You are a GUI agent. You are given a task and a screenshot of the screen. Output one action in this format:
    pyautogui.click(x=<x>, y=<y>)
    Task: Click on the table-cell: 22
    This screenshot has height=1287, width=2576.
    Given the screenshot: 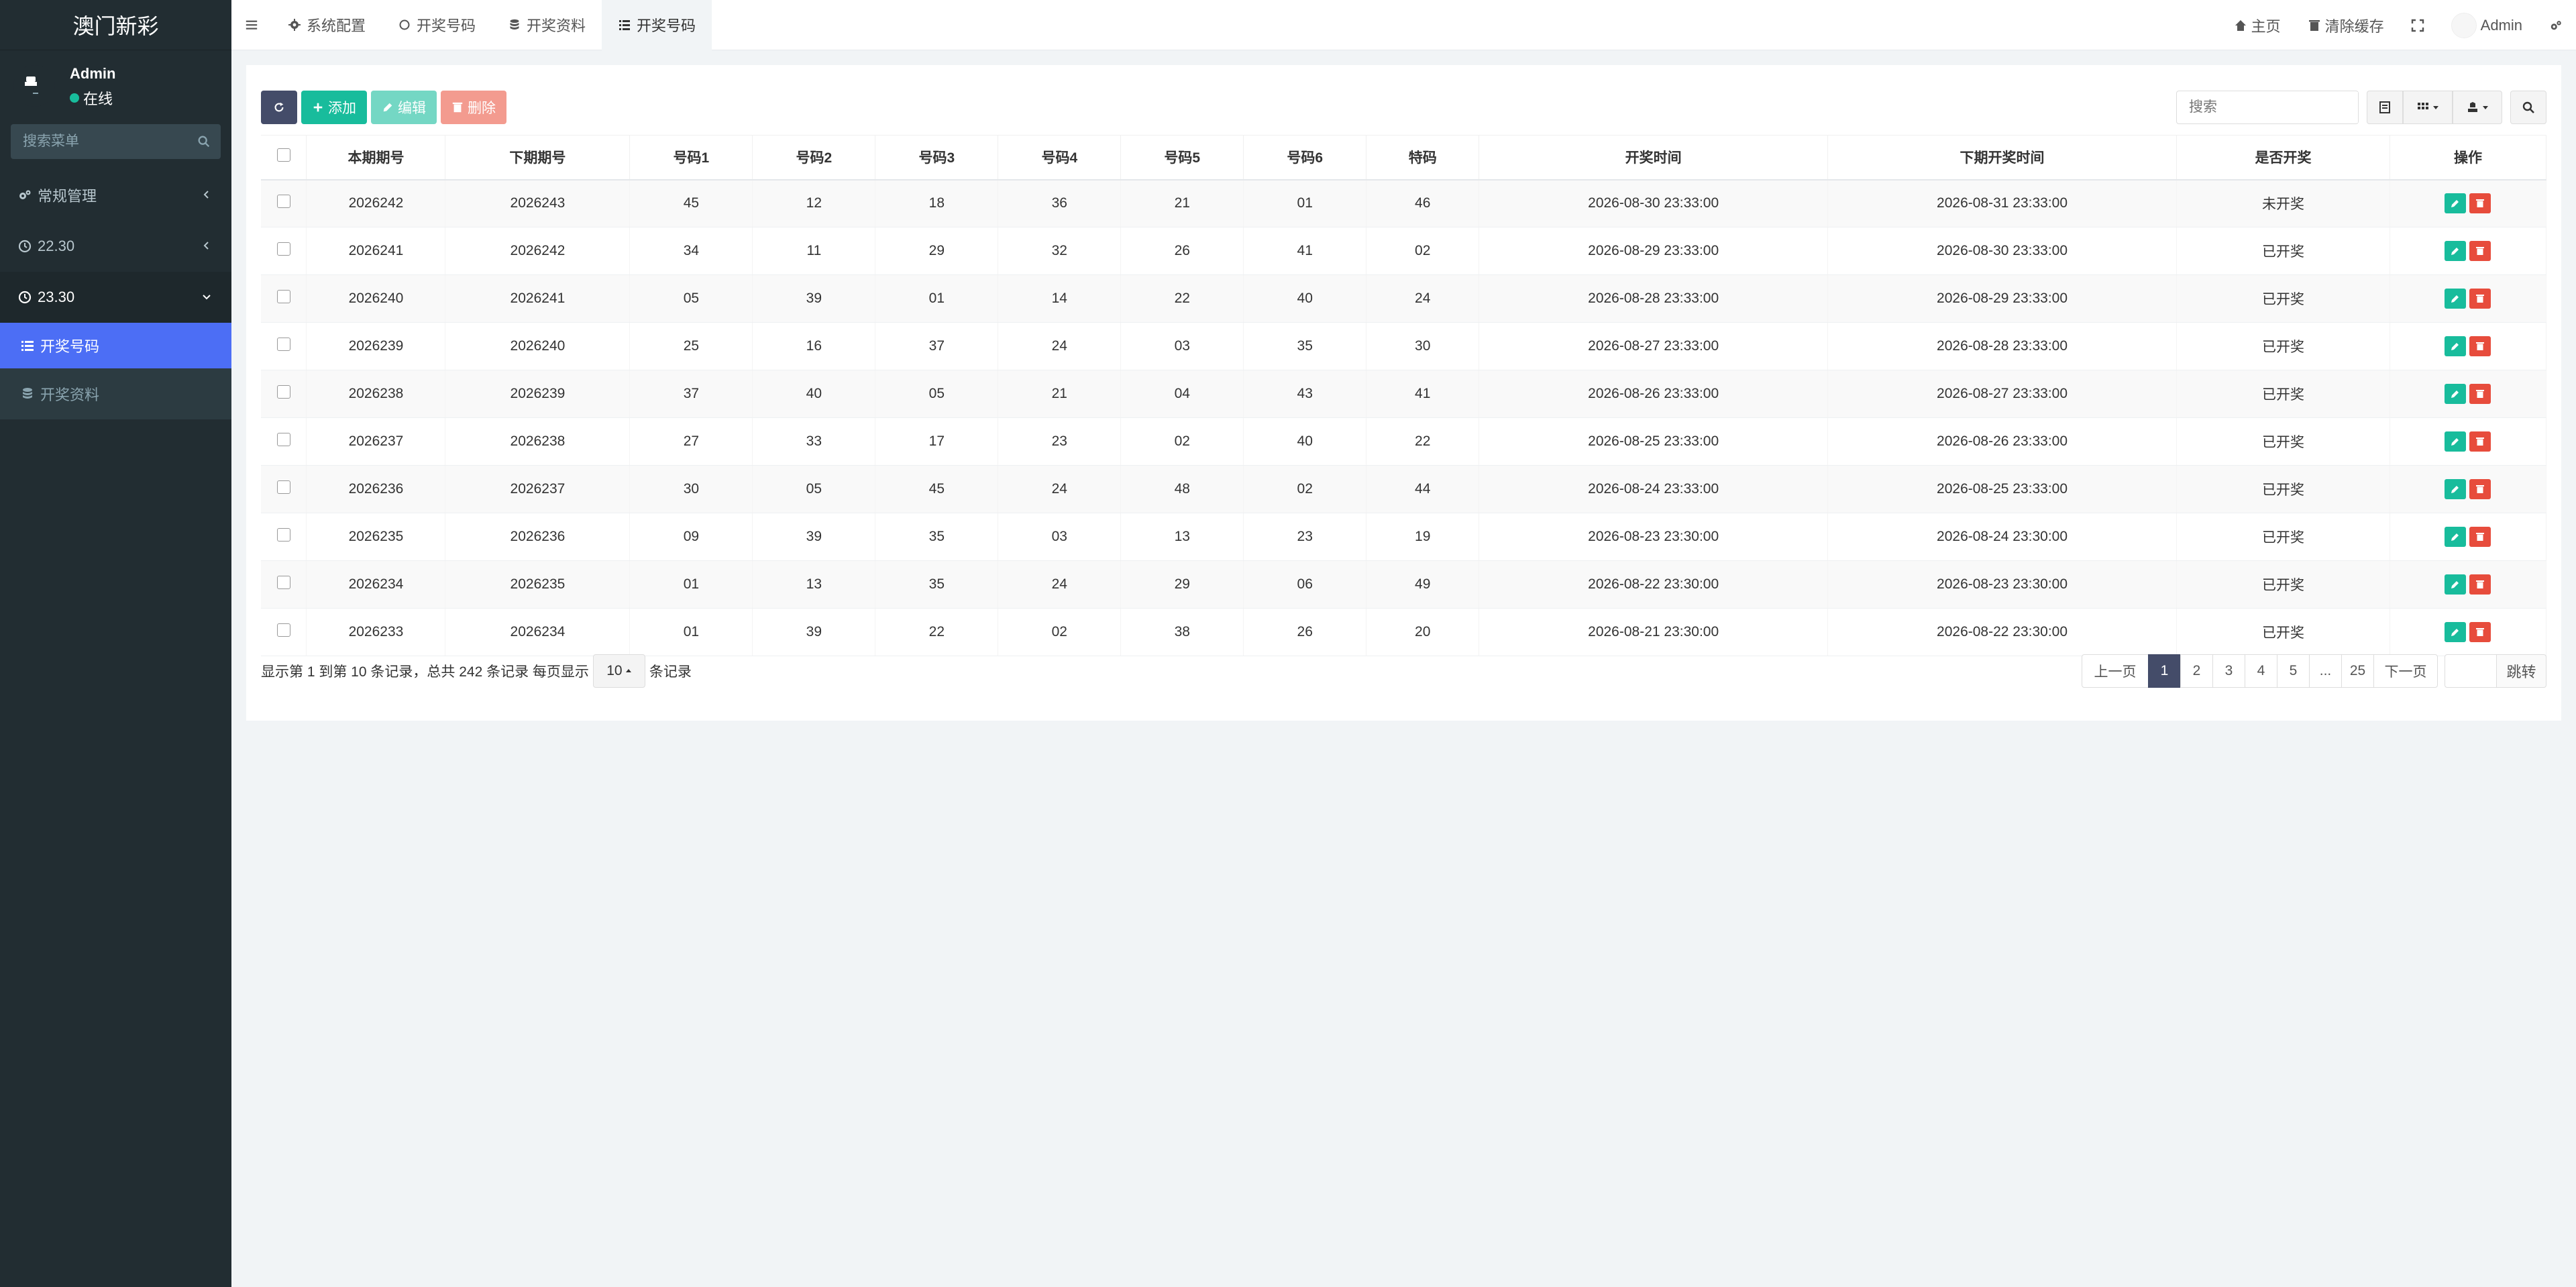 What is the action you would take?
    pyautogui.click(x=1423, y=442)
    